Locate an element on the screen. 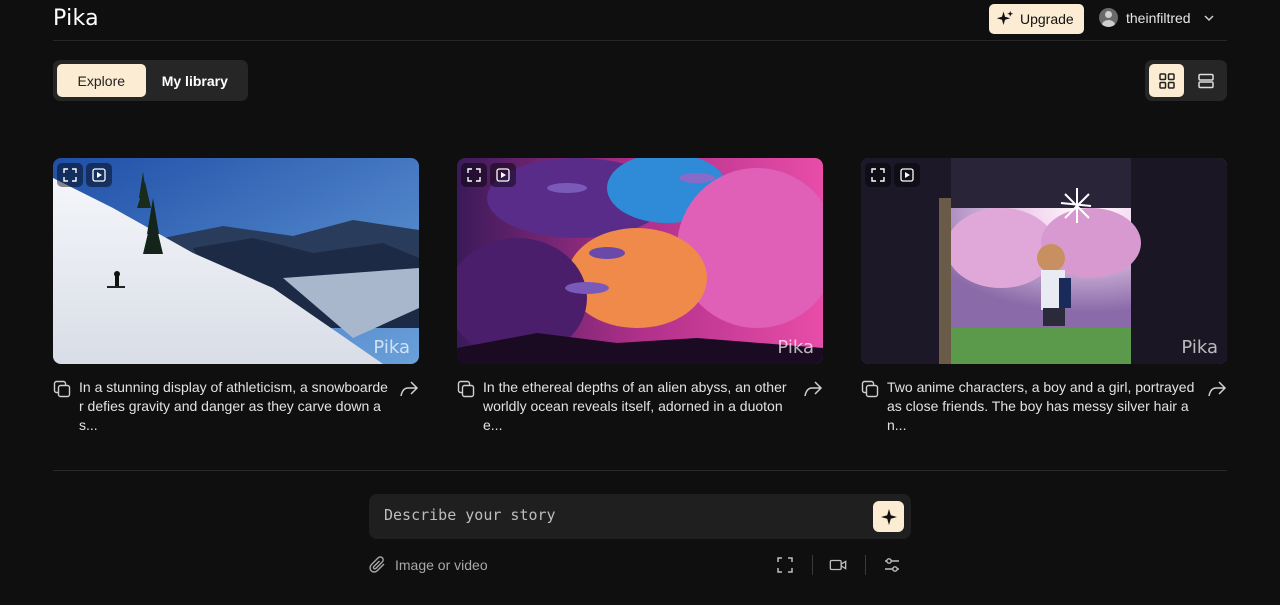 The height and width of the screenshot is (605, 1280). frame-icon is located at coordinates (785, 565).